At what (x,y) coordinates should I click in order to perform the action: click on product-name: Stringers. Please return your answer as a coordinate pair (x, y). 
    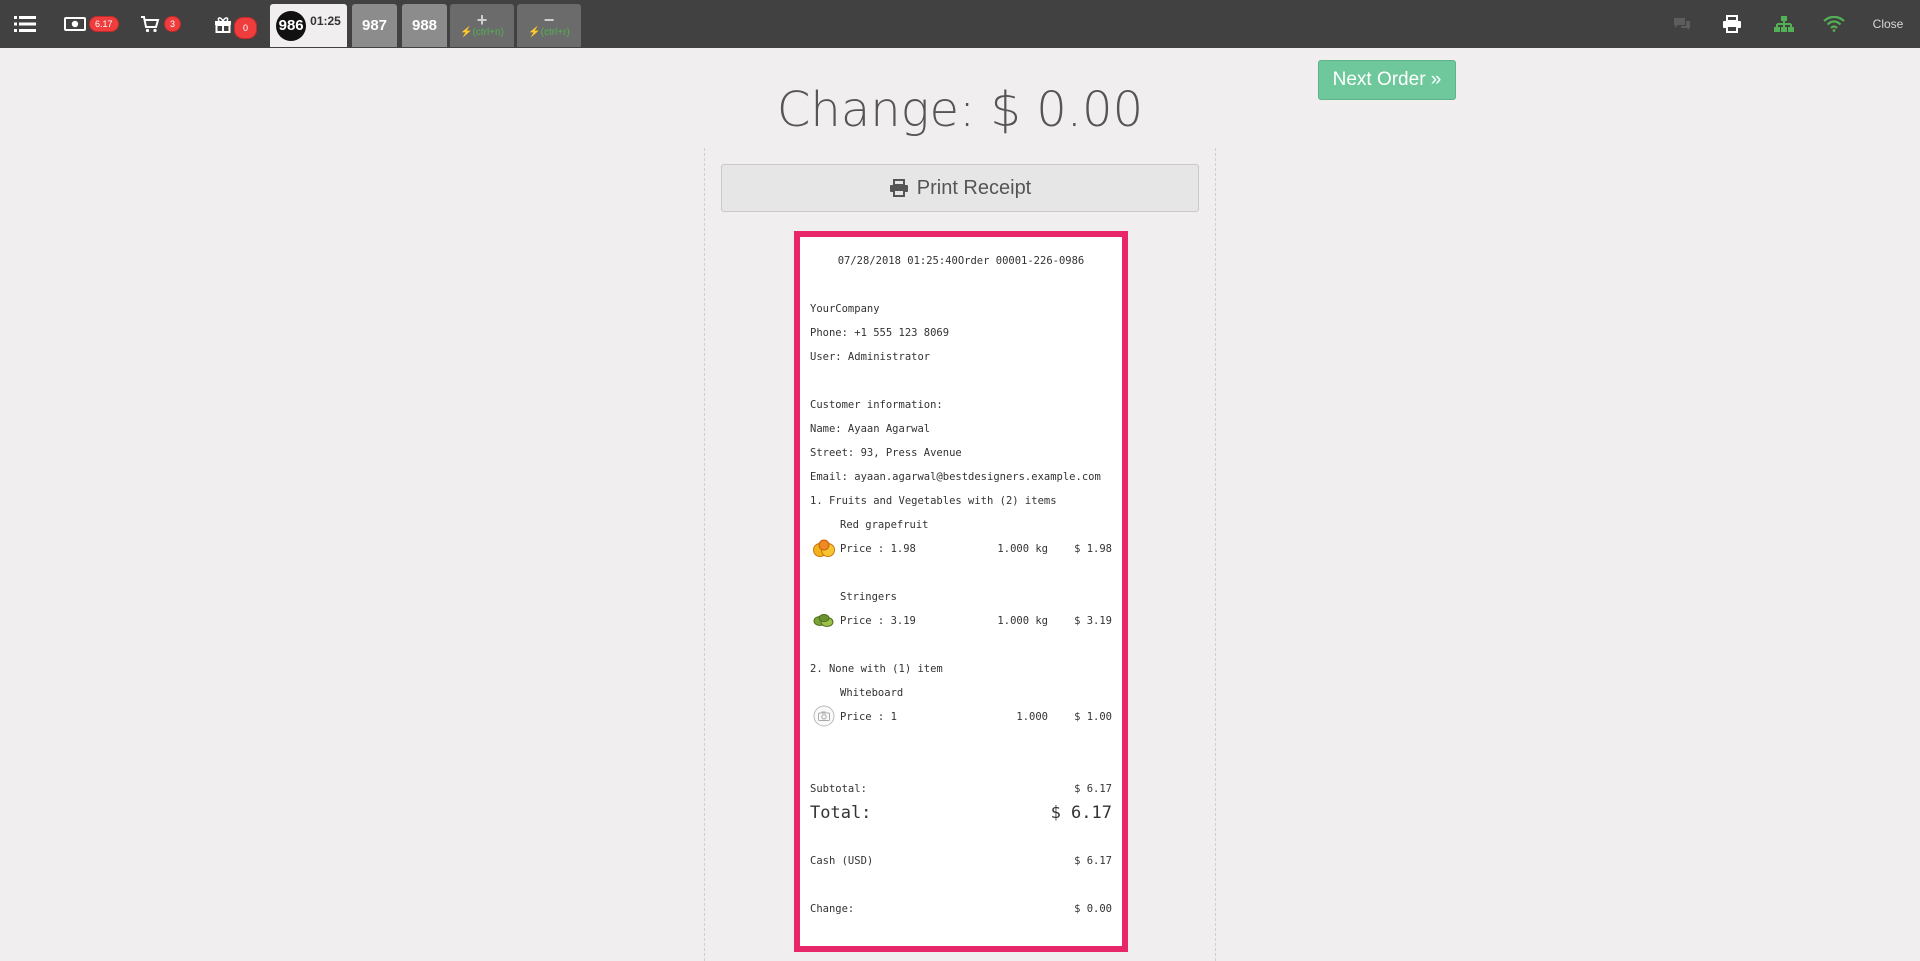
    Looking at the image, I should click on (868, 597).